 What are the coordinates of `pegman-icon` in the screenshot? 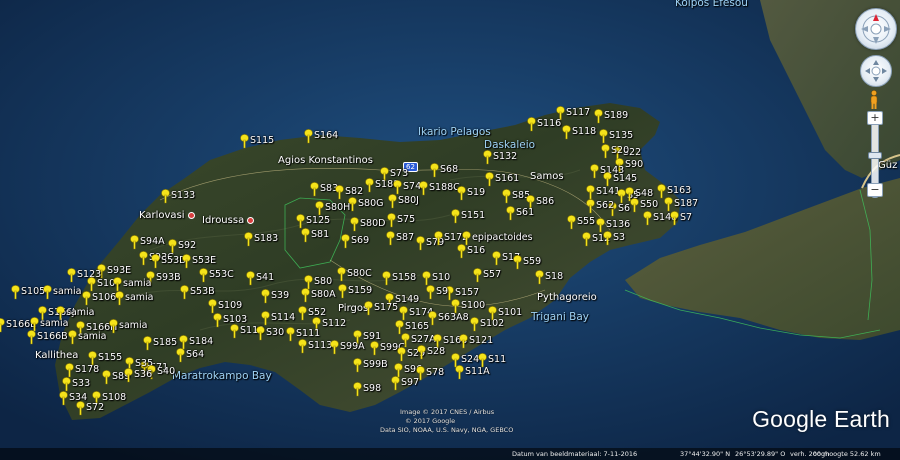 It's located at (874, 100).